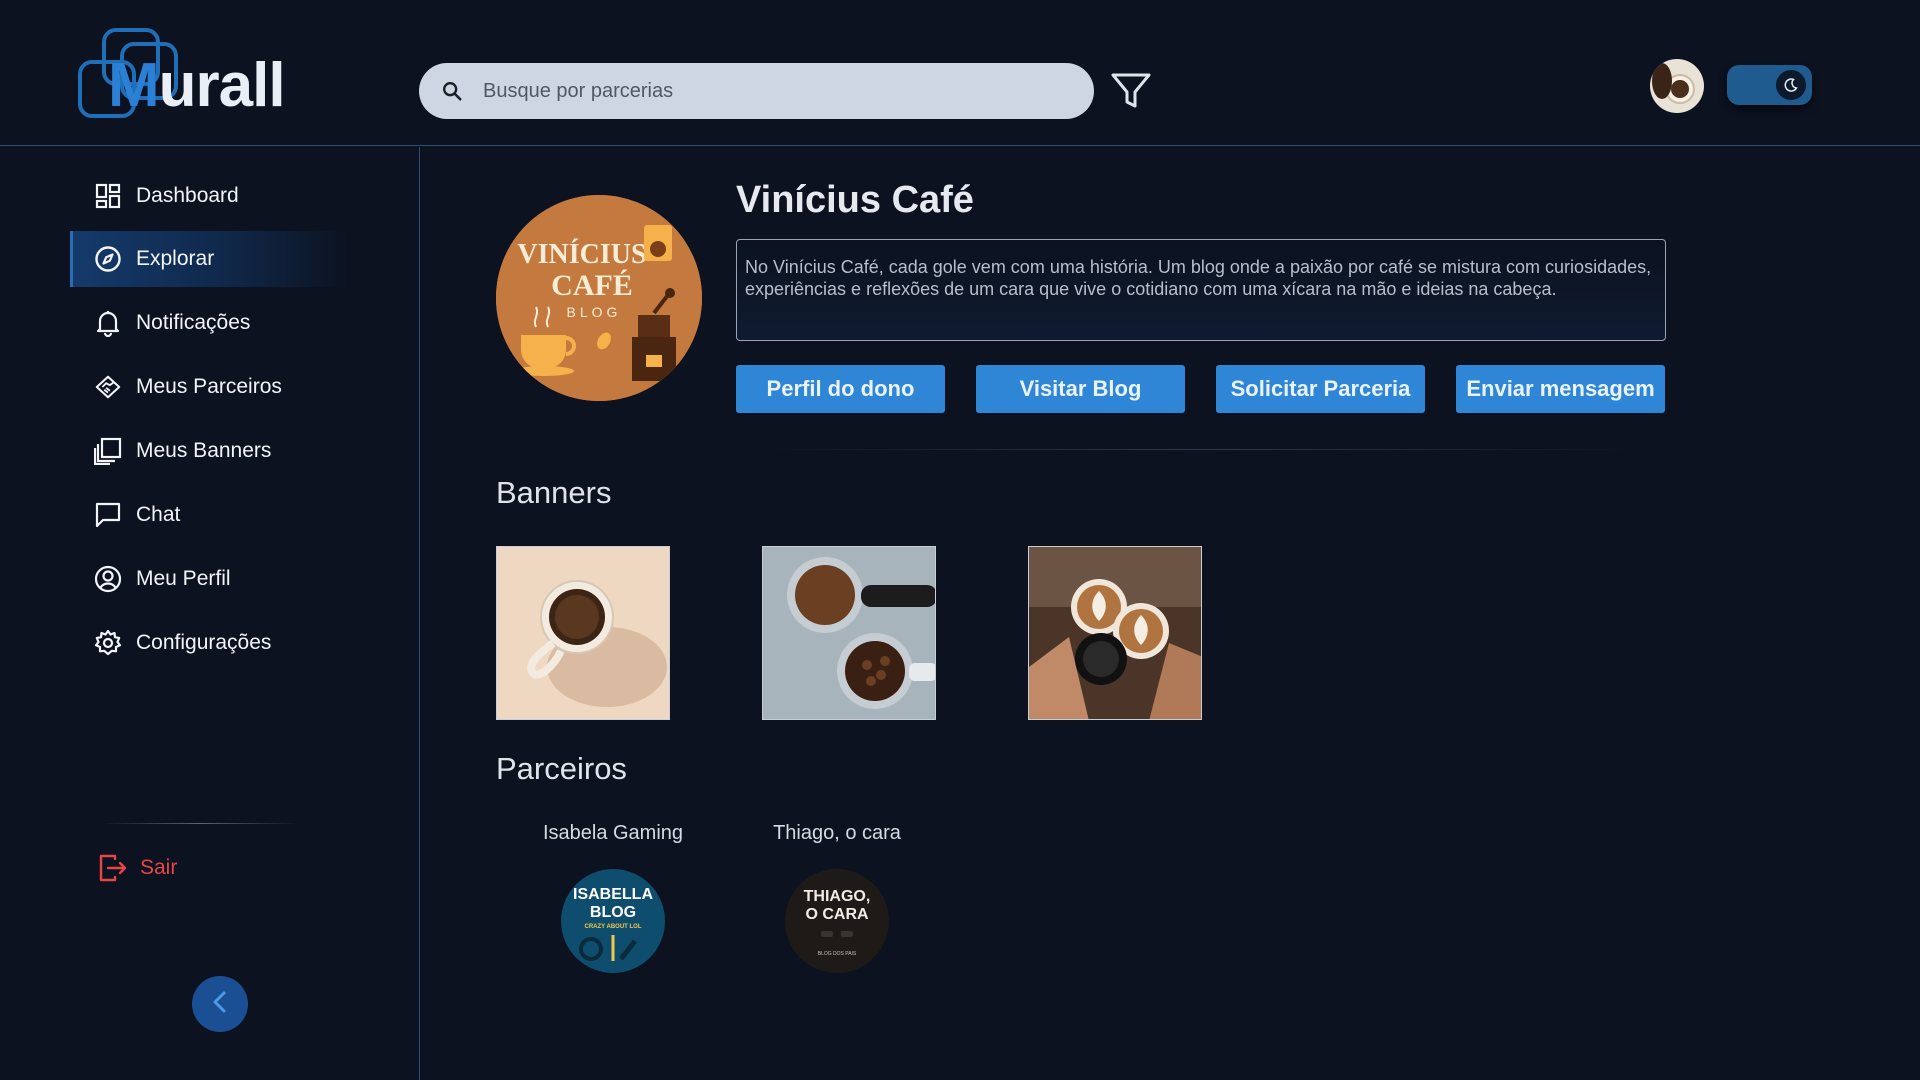  What do you see at coordinates (108, 515) in the screenshot?
I see `chat-icon` at bounding box center [108, 515].